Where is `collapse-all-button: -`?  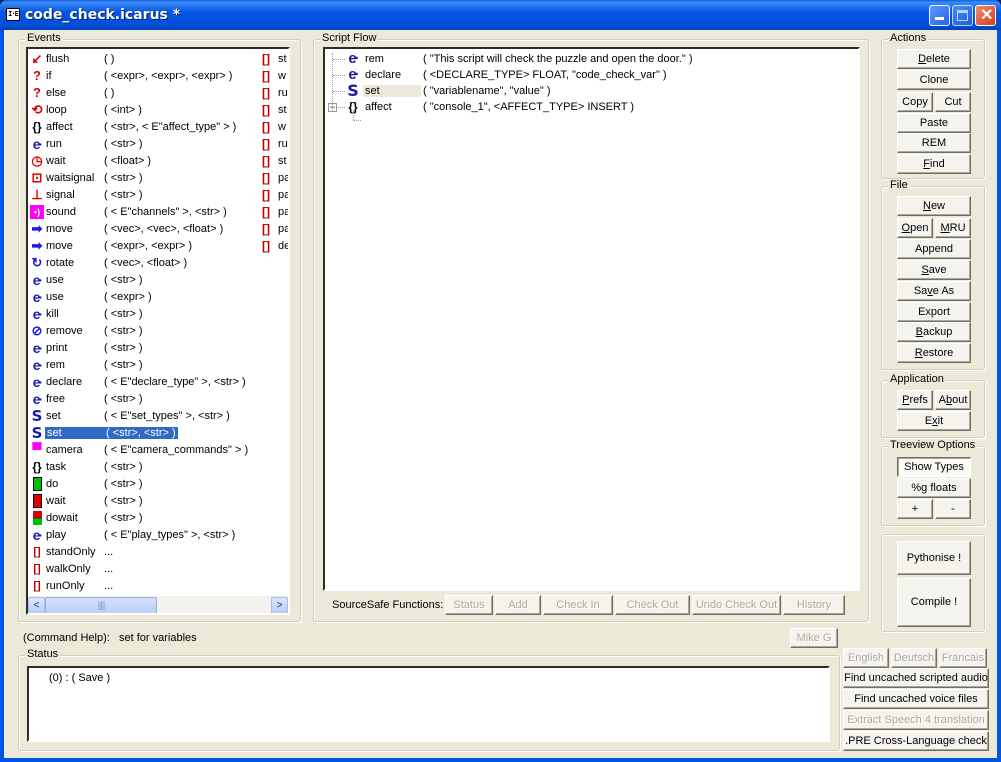 collapse-all-button: - is located at coordinates (953, 509).